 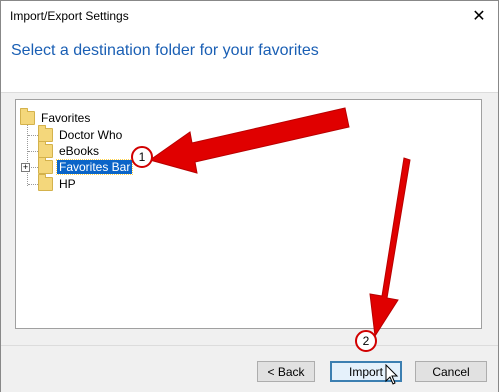 I want to click on back-button: < Back, so click(x=286, y=371).